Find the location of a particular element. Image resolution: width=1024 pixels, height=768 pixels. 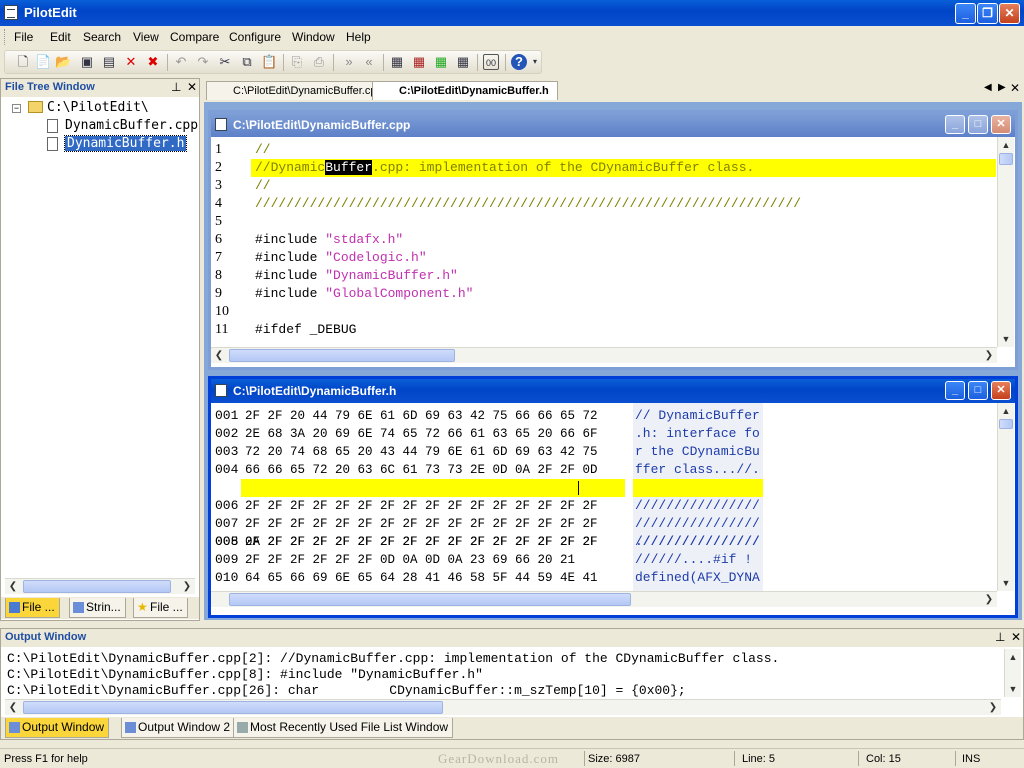

save-icon: ▣ is located at coordinates (87, 62).